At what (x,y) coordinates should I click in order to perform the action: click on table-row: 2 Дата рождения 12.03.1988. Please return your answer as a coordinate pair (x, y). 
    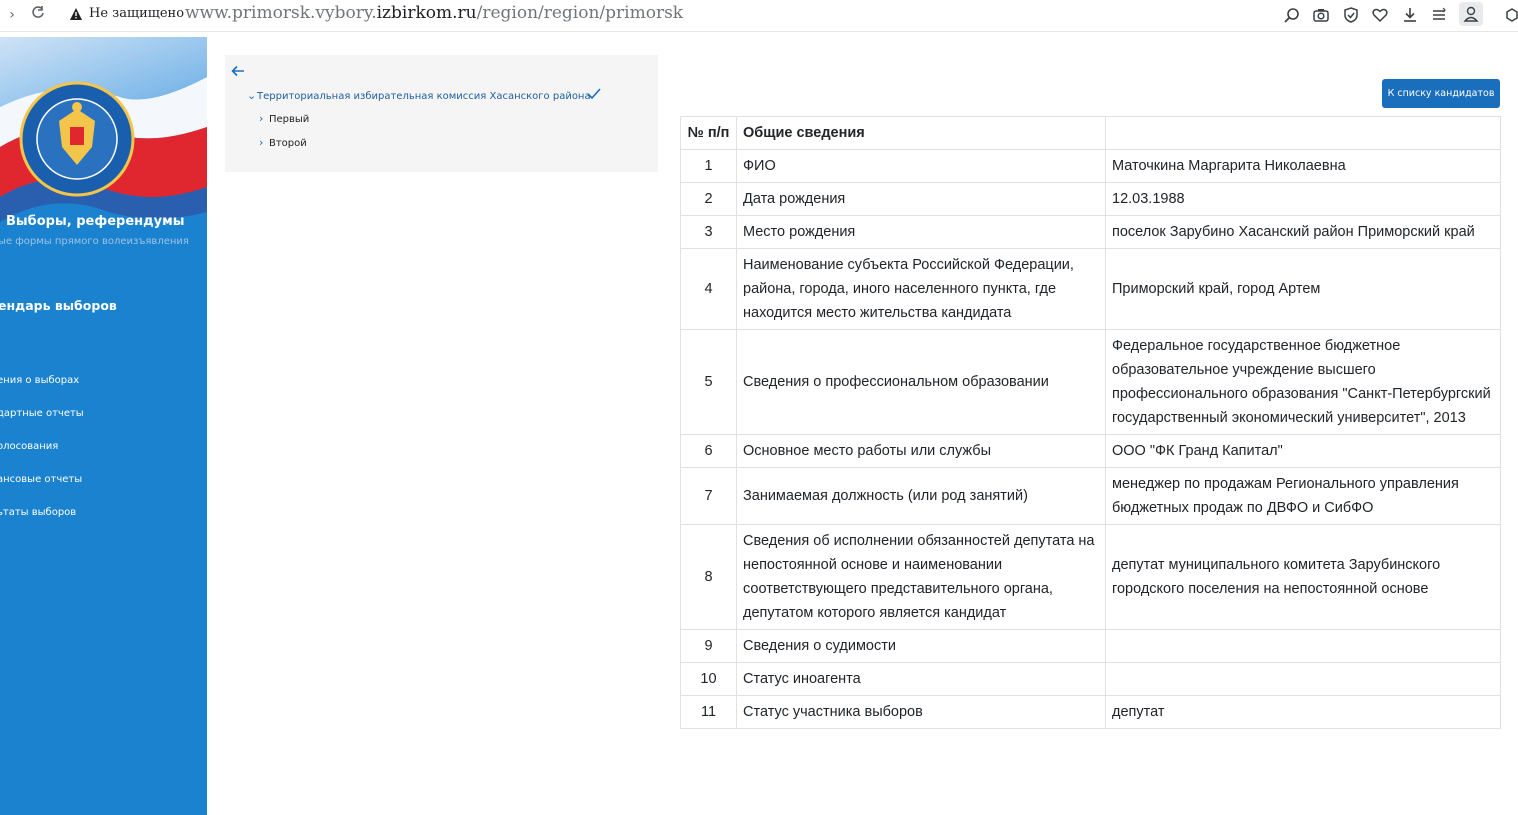
    Looking at the image, I should click on (1090, 199).